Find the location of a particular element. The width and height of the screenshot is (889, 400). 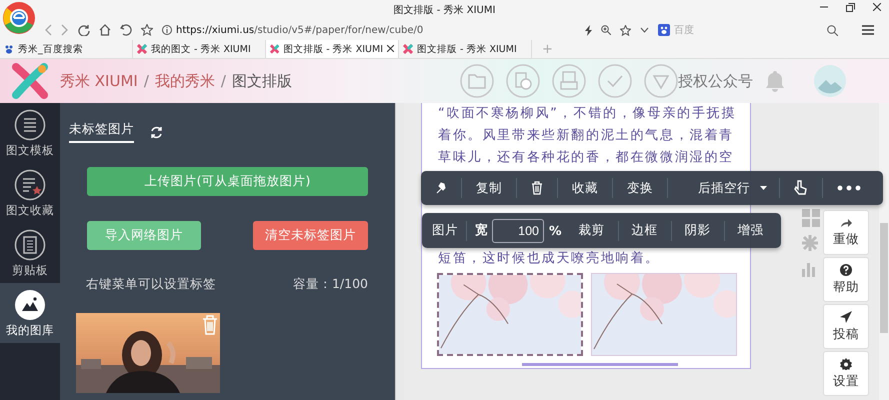

tool-button: 设置 is located at coordinates (846, 373).